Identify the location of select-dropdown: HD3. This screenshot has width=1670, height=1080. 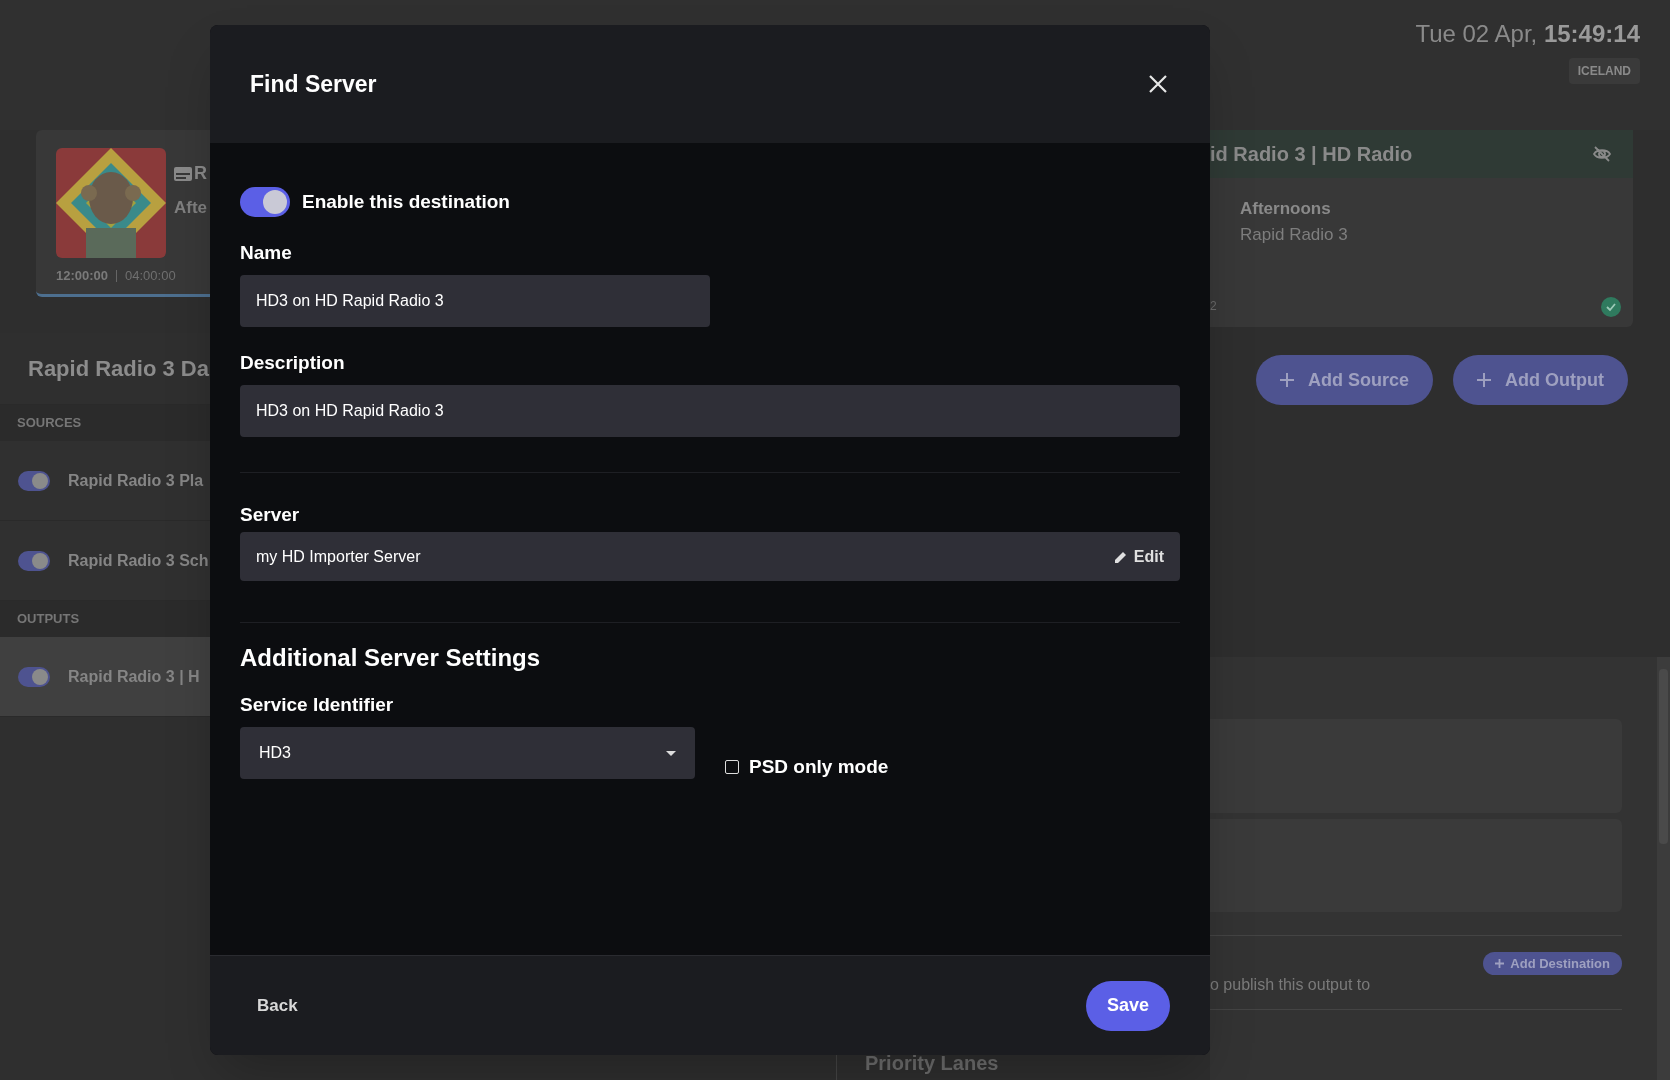
(467, 753).